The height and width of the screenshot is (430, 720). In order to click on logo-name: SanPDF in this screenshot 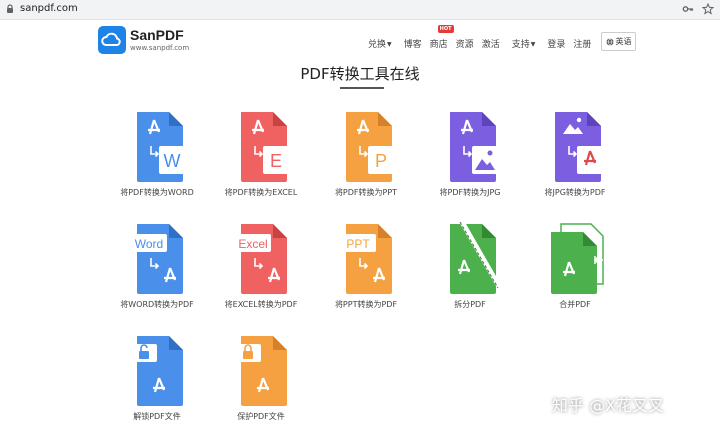, I will do `click(157, 35)`.